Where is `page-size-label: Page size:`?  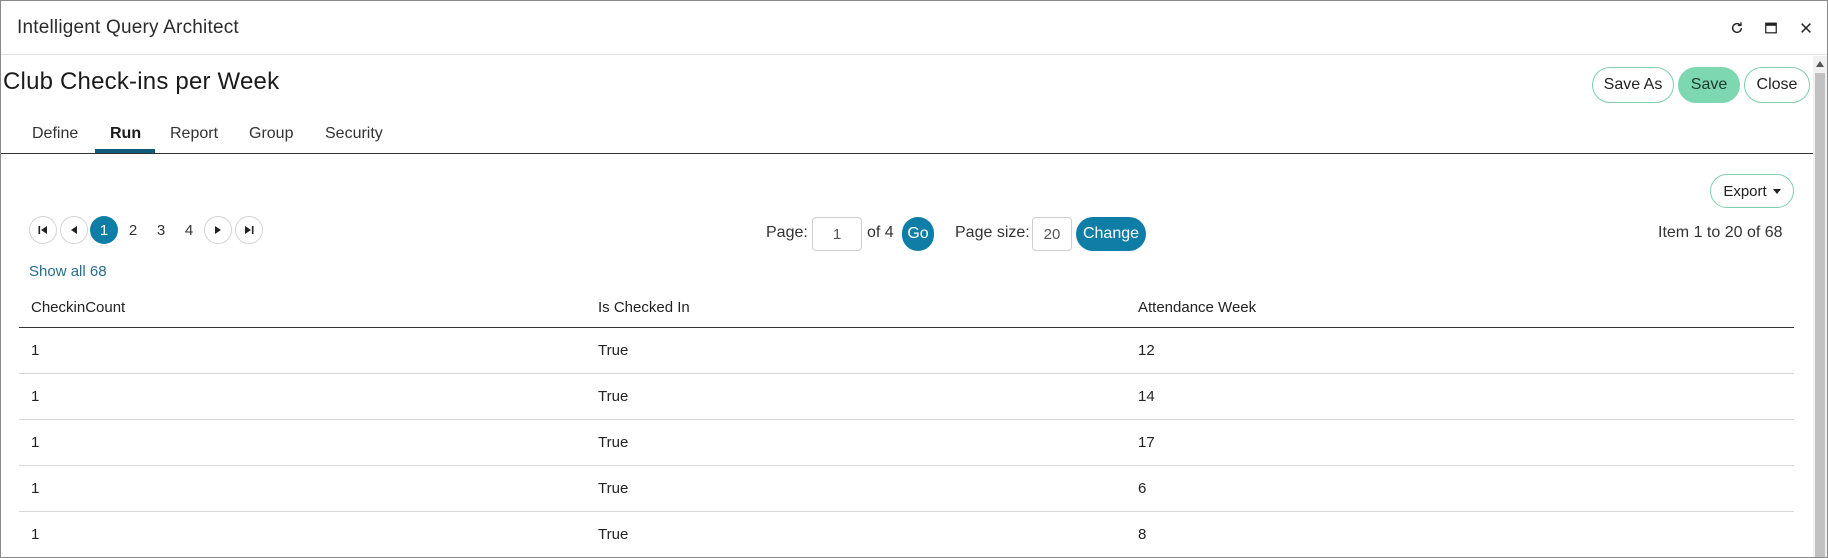 page-size-label: Page size: is located at coordinates (992, 232).